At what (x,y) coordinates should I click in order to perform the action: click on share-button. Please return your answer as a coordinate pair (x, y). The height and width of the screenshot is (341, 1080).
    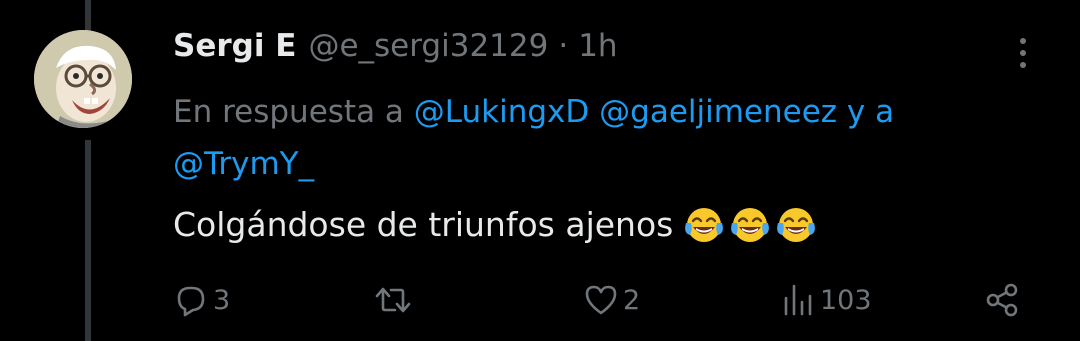
    Looking at the image, I should click on (1003, 300).